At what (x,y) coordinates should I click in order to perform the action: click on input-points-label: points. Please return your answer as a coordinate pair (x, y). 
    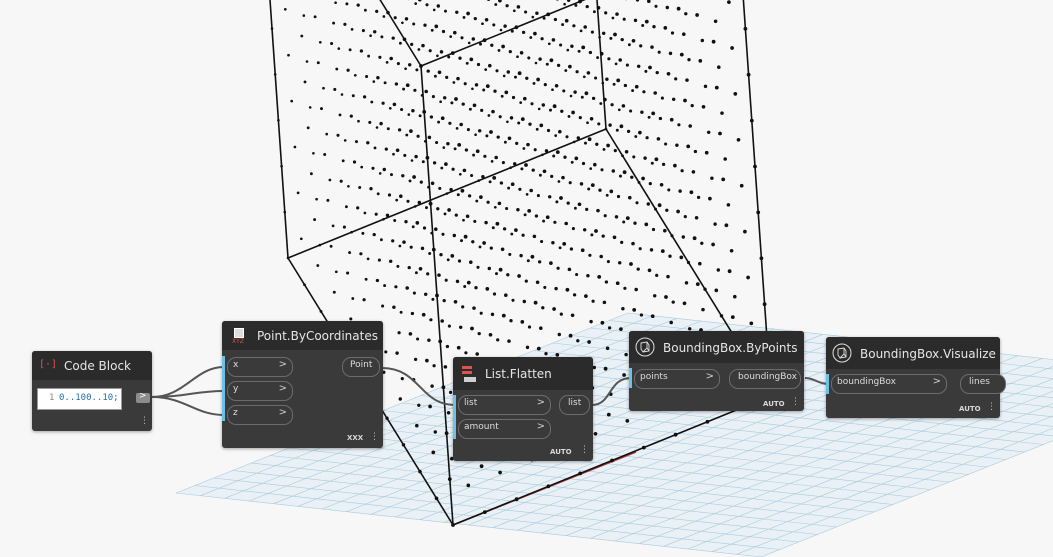
    Looking at the image, I should click on (654, 377).